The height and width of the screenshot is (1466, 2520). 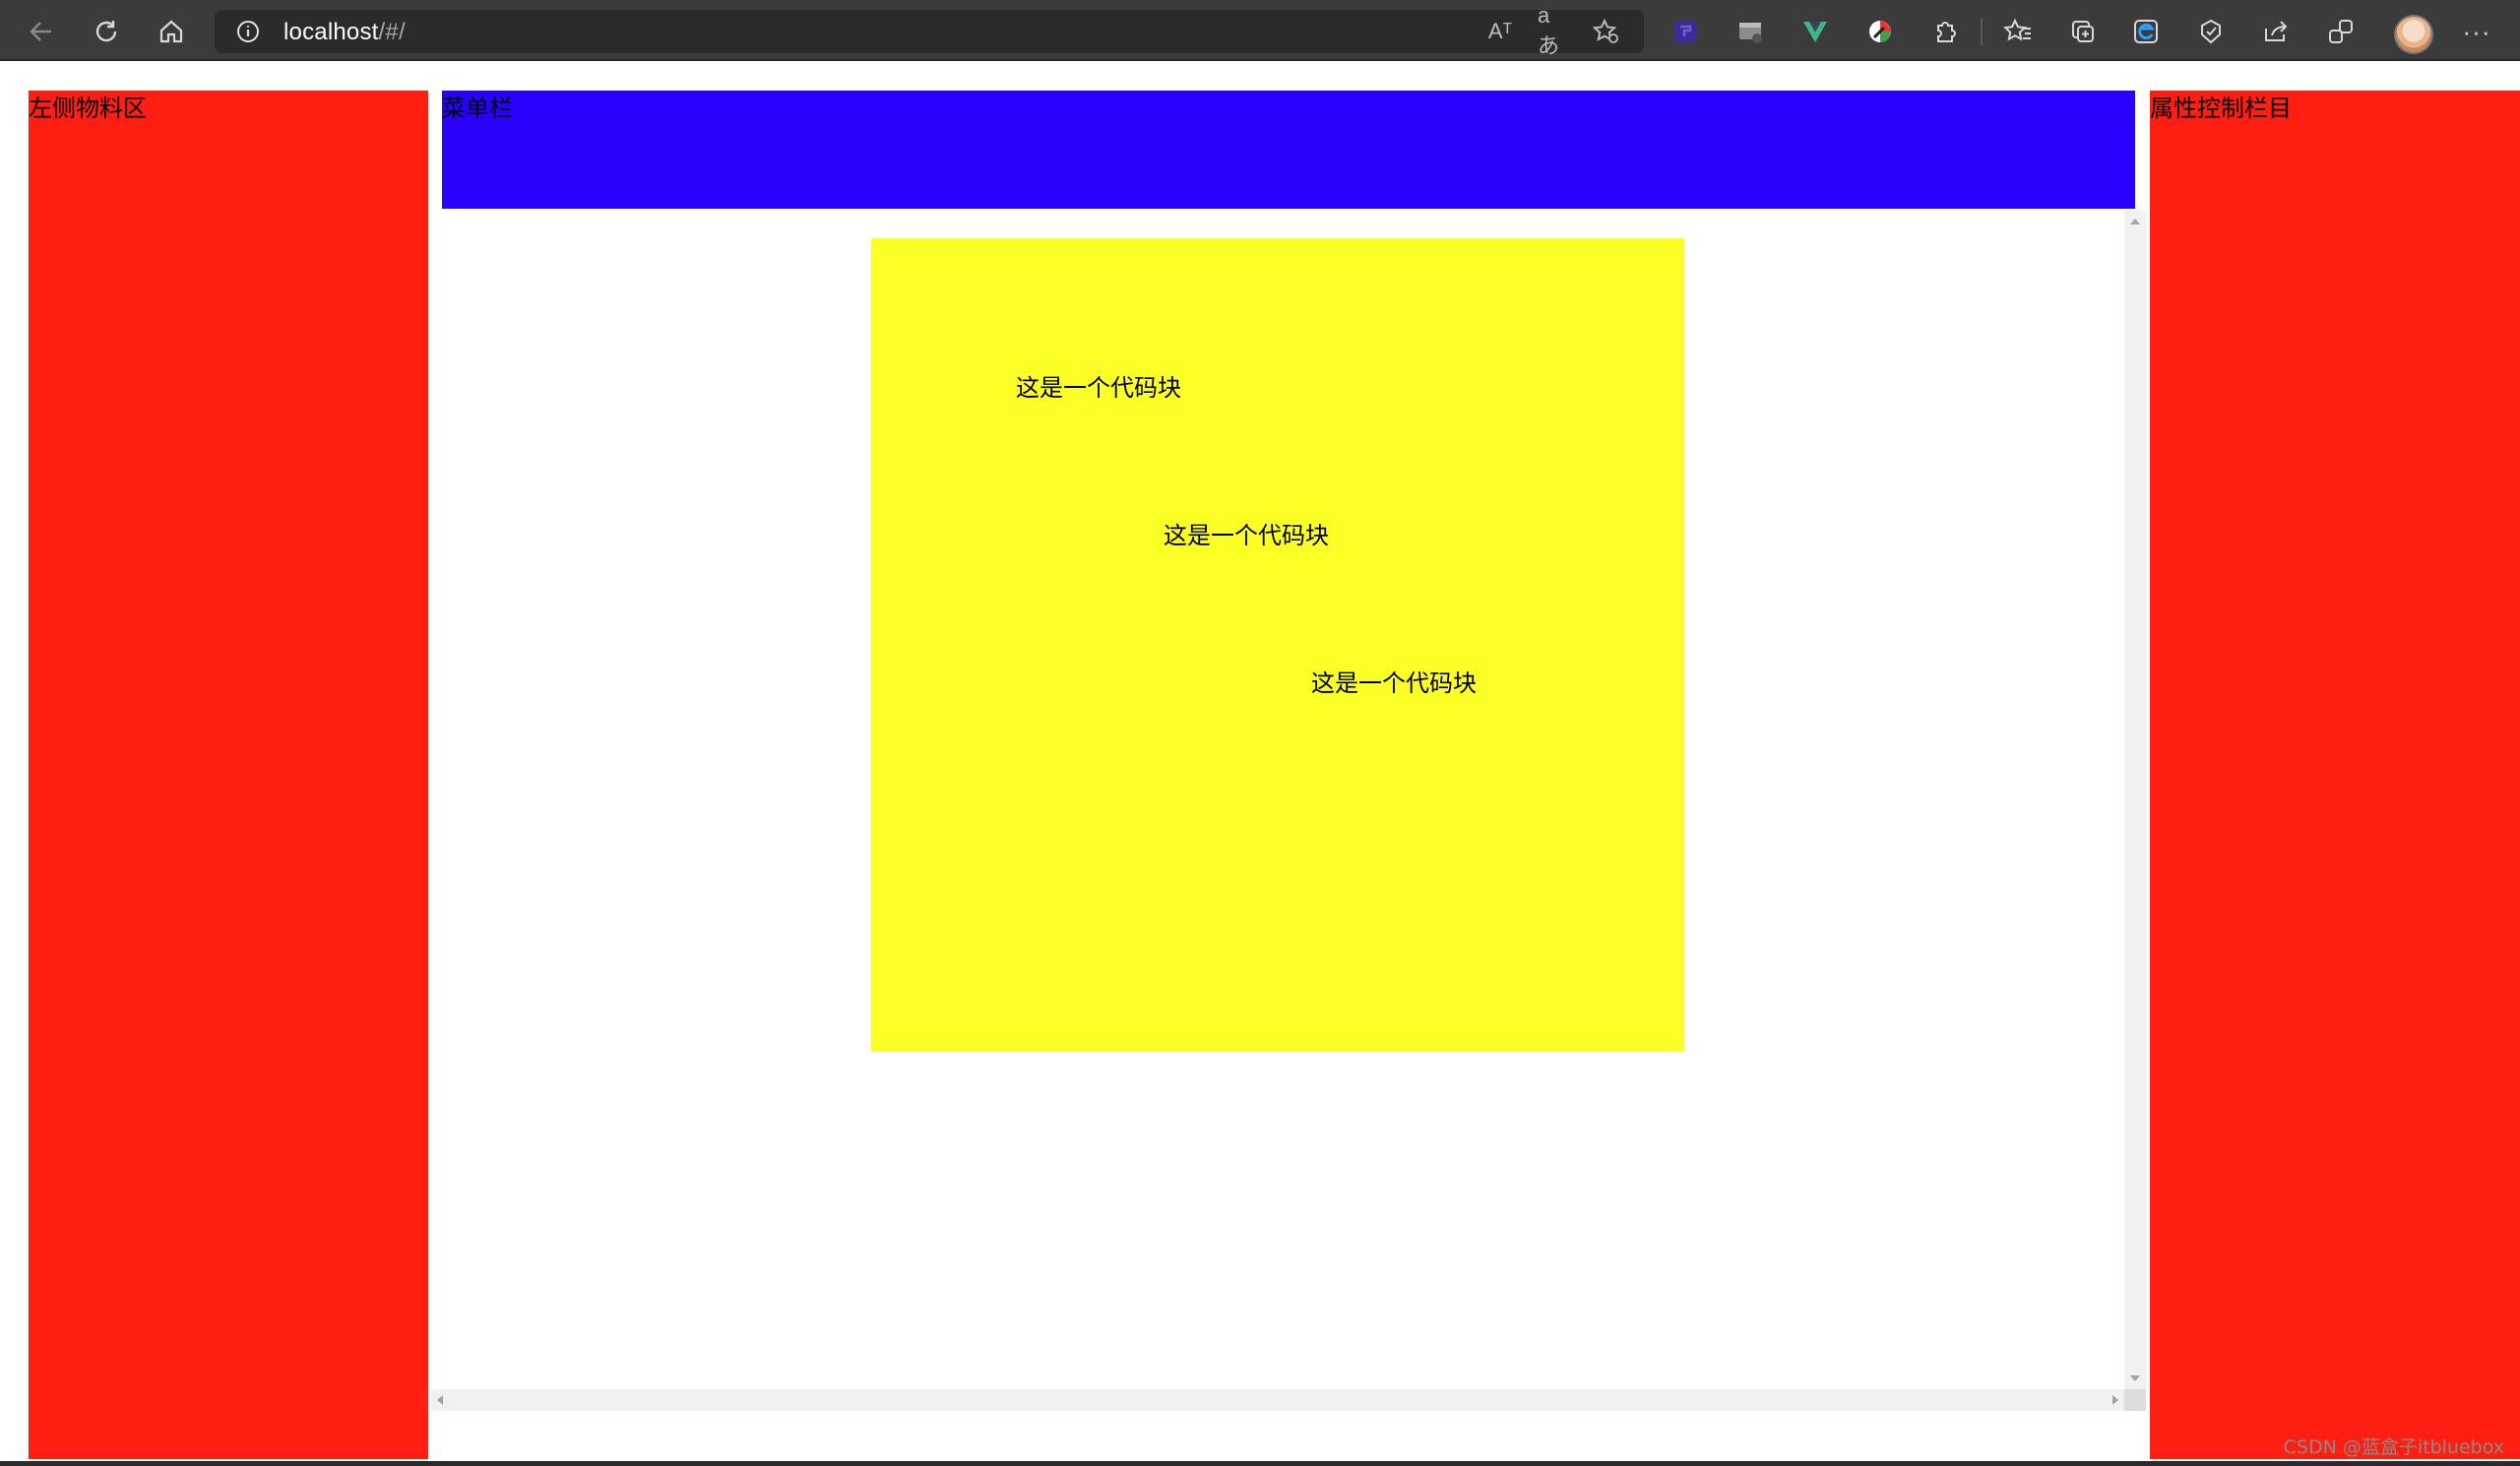 I want to click on scroll-down-arrow-icon, so click(x=2135, y=1378).